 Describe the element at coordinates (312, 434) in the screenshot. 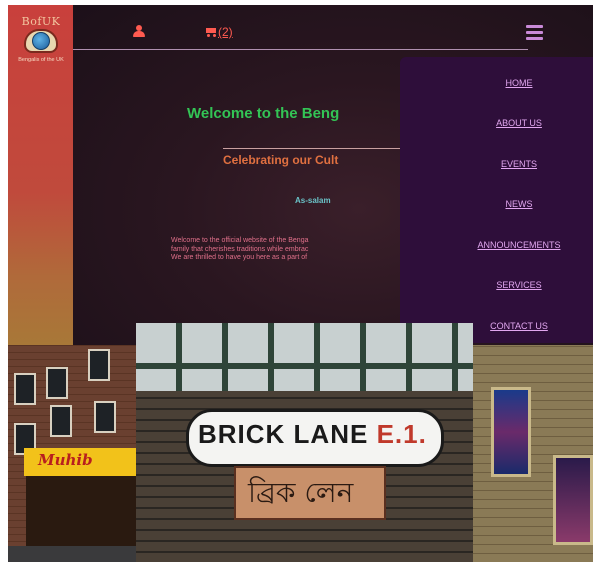

I see `street-sign-text: BRICK LANE E.1.` at that location.